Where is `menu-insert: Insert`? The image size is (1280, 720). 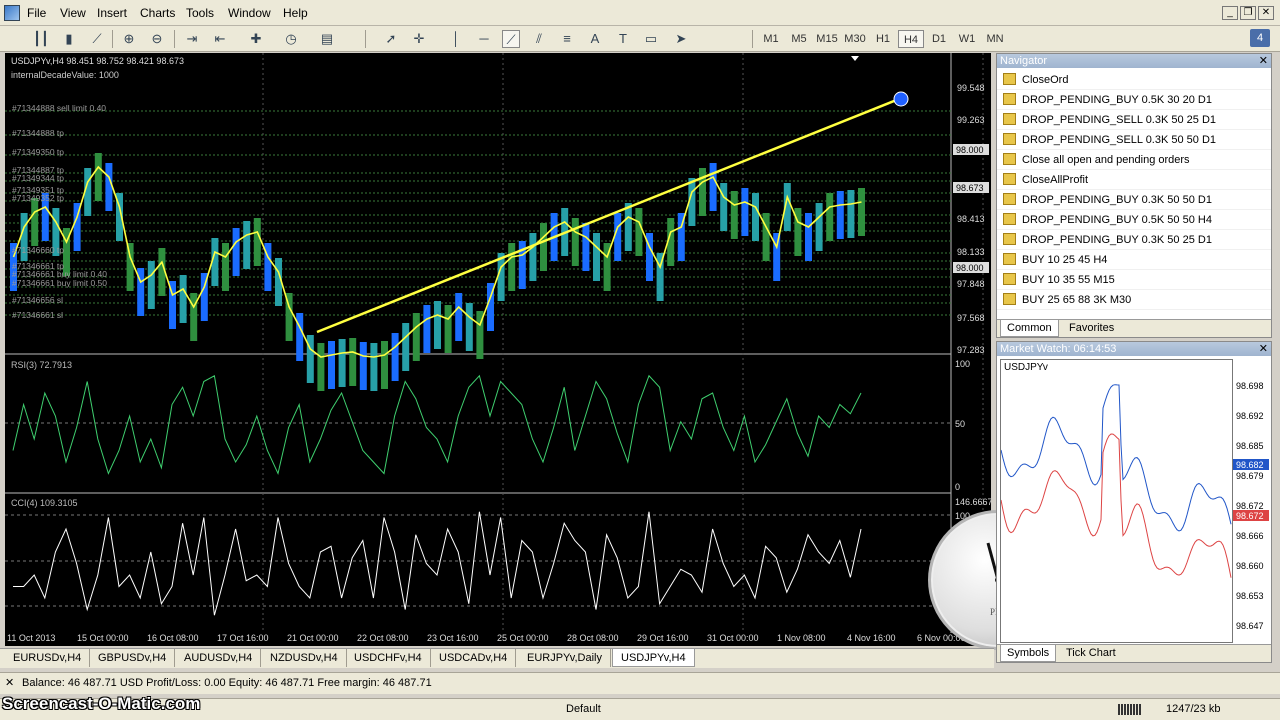 menu-insert: Insert is located at coordinates (112, 13).